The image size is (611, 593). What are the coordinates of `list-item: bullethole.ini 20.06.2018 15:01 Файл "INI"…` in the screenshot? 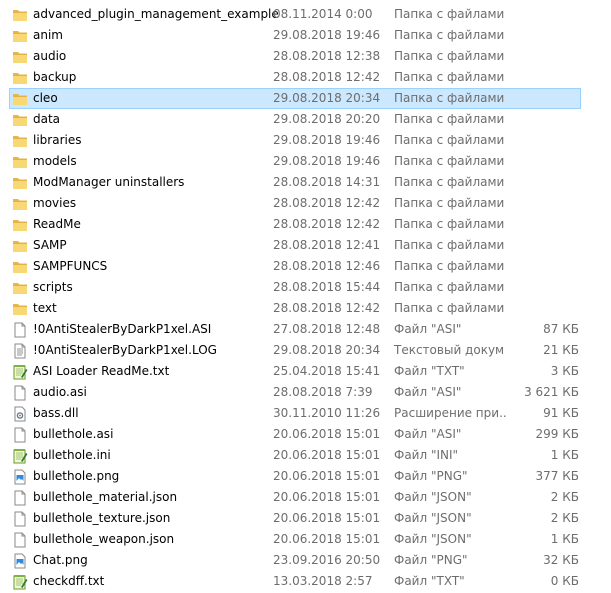 It's located at (295, 455).